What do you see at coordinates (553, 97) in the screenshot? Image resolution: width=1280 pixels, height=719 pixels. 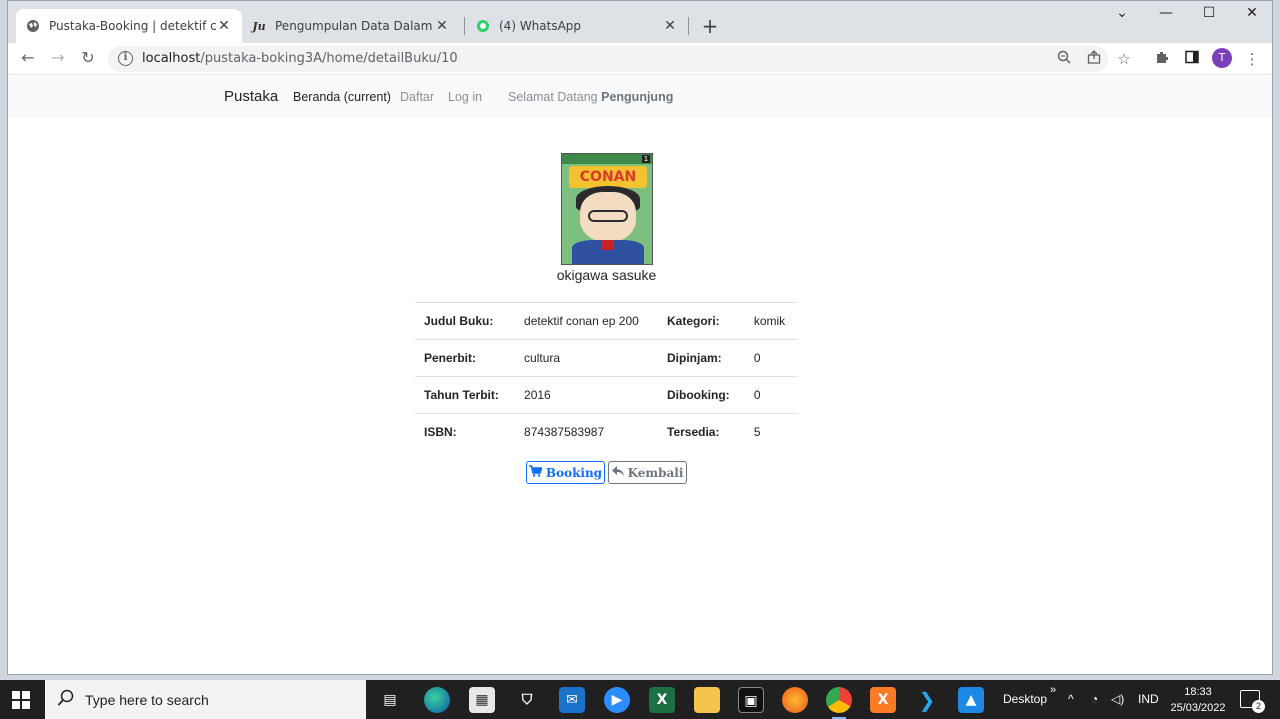 I see `welcome-prefix: Selamat Datang` at bounding box center [553, 97].